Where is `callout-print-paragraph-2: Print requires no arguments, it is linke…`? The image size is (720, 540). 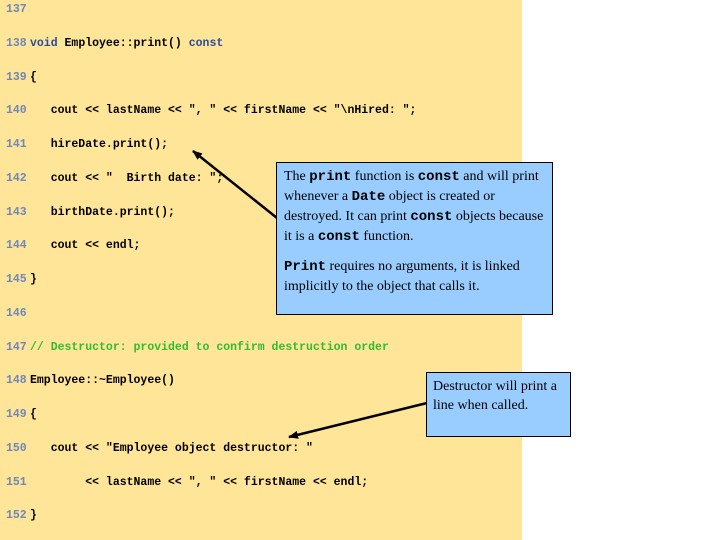 callout-print-paragraph-2: Print requires no arguments, it is linke… is located at coordinates (415, 276).